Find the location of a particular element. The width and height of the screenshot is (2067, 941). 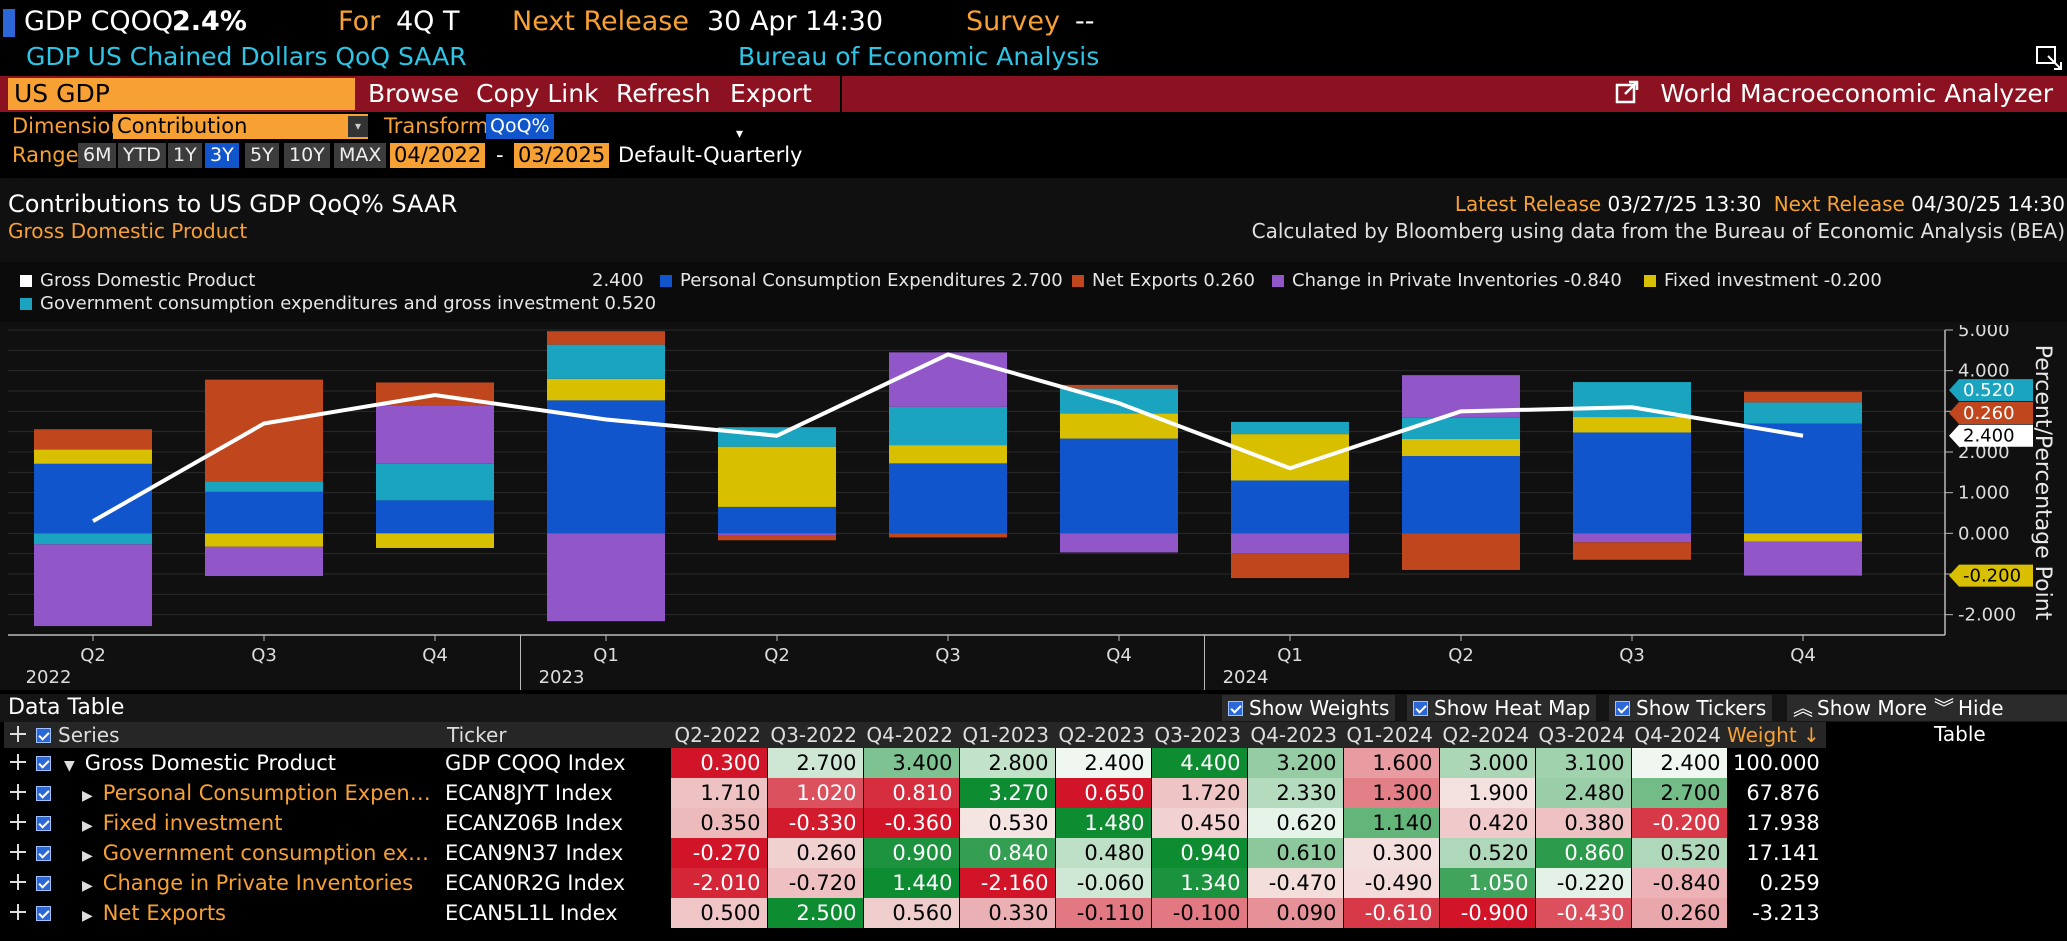

range-5y-button: 5Y is located at coordinates (262, 155).